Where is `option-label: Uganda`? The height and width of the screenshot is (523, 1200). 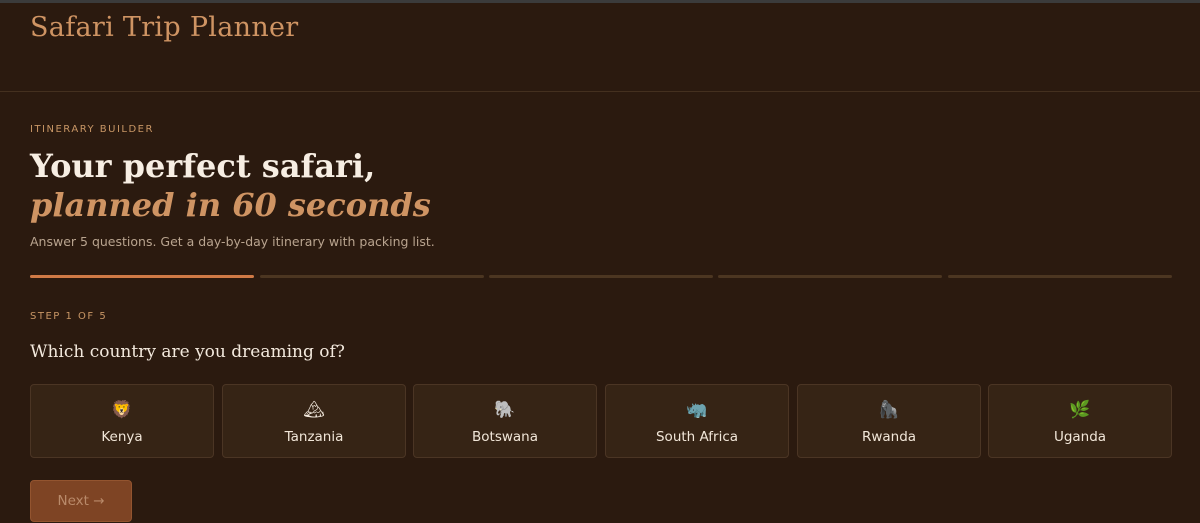 option-label: Uganda is located at coordinates (1080, 437).